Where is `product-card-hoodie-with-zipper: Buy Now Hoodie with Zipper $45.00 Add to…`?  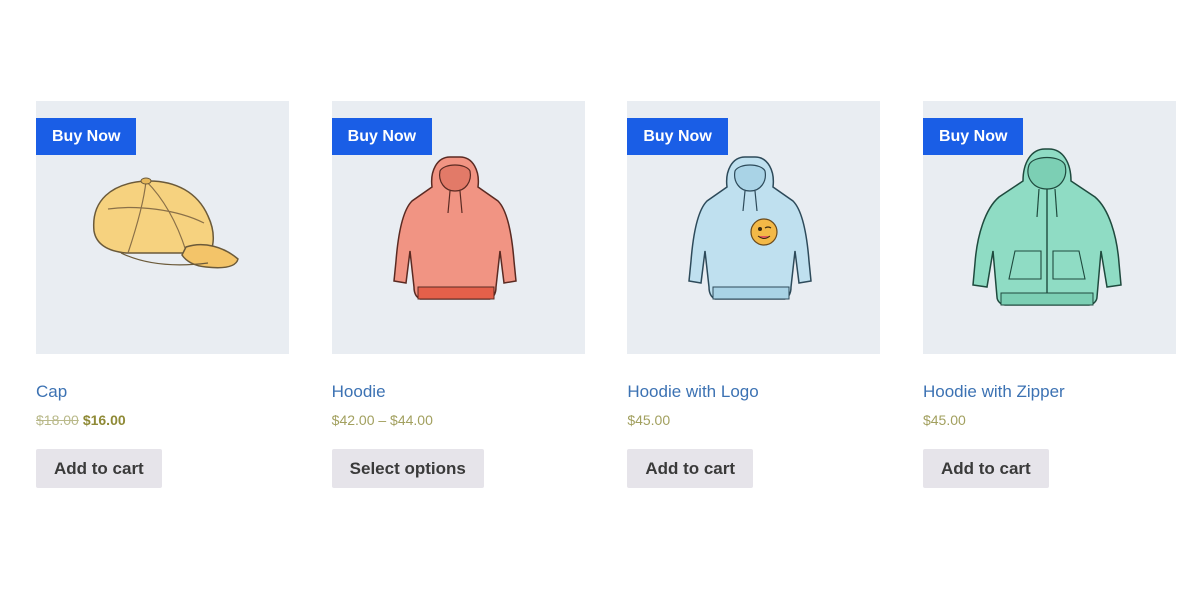 product-card-hoodie-with-zipper: Buy Now Hoodie with Zipper $45.00 Add to… is located at coordinates (1049, 294).